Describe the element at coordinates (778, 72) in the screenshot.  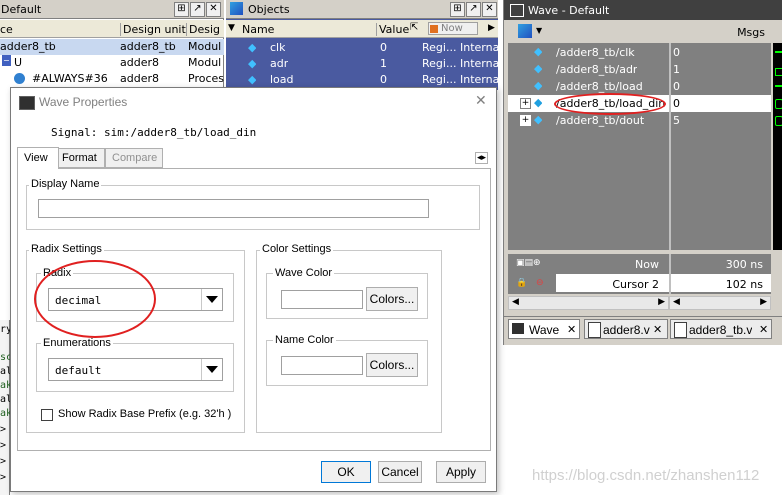
I see `wave-trace` at that location.